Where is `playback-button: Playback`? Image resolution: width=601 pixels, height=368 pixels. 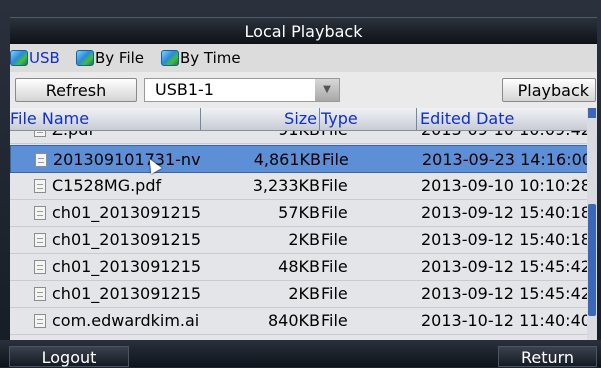 playback-button: Playback is located at coordinates (549, 90).